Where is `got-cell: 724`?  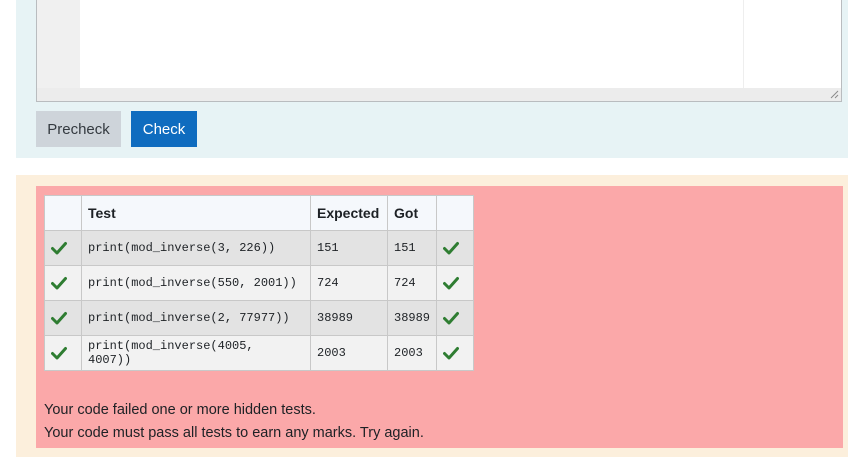 got-cell: 724 is located at coordinates (412, 283).